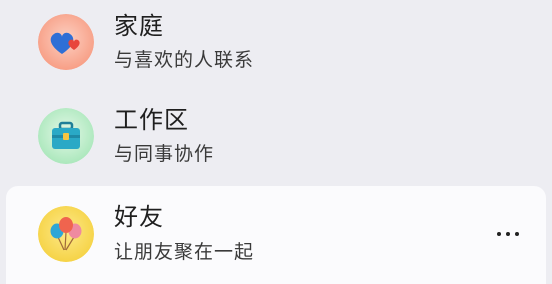 The height and width of the screenshot is (284, 552). I want to click on more-horizontal-icon, so click(499, 234).